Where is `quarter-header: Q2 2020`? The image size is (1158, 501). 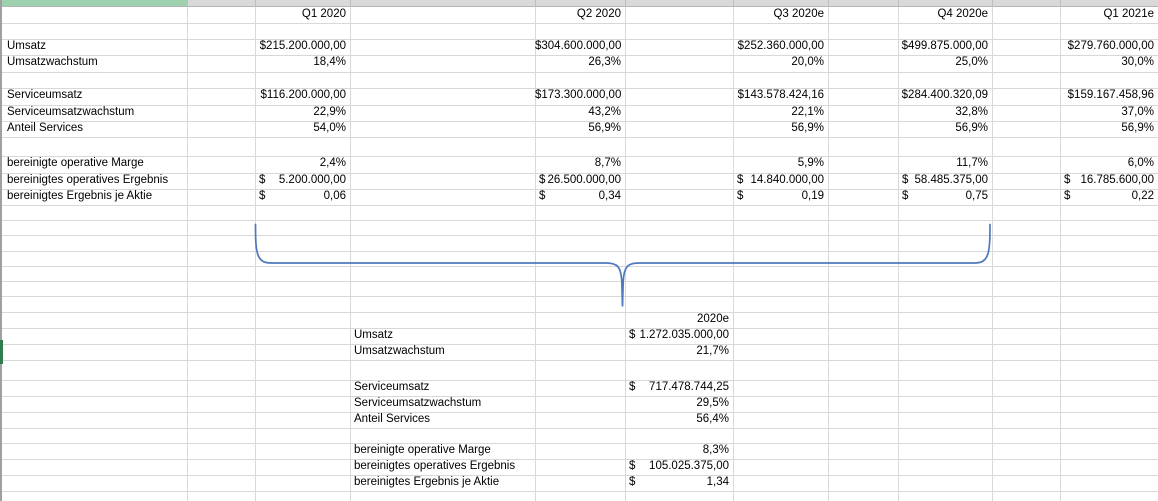
quarter-header: Q2 2020 is located at coordinates (580, 15).